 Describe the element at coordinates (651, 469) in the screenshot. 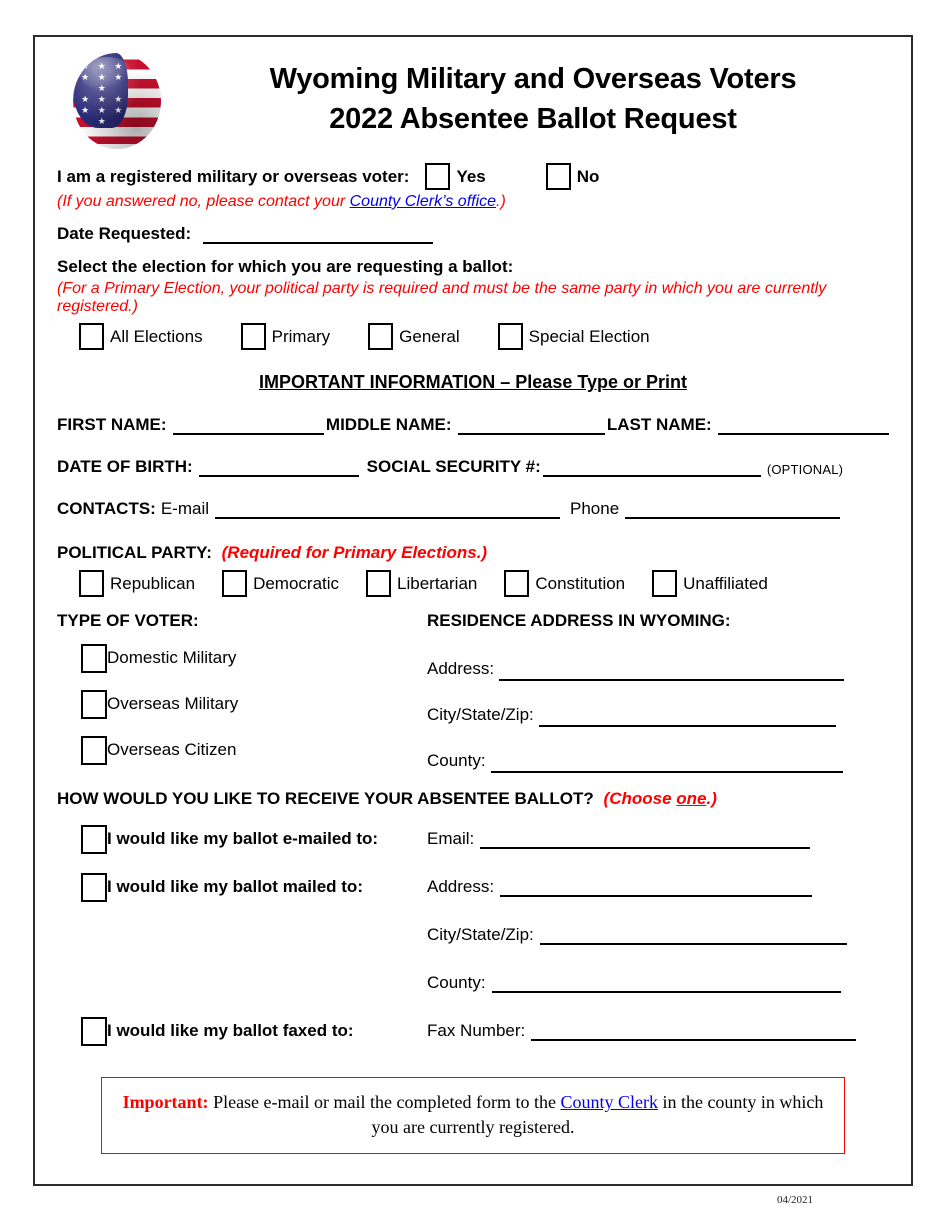

I see `ssn-input` at that location.